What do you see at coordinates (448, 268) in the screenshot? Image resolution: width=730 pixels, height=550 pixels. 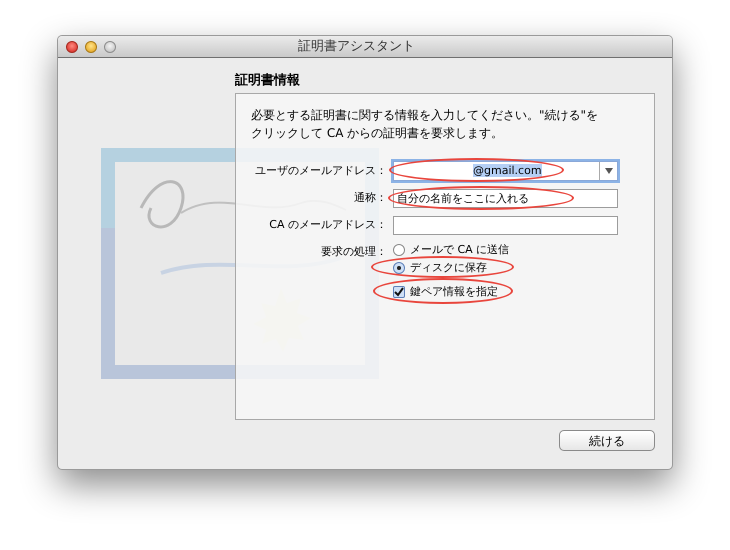 I see `radio-label: ディスクに保存` at bounding box center [448, 268].